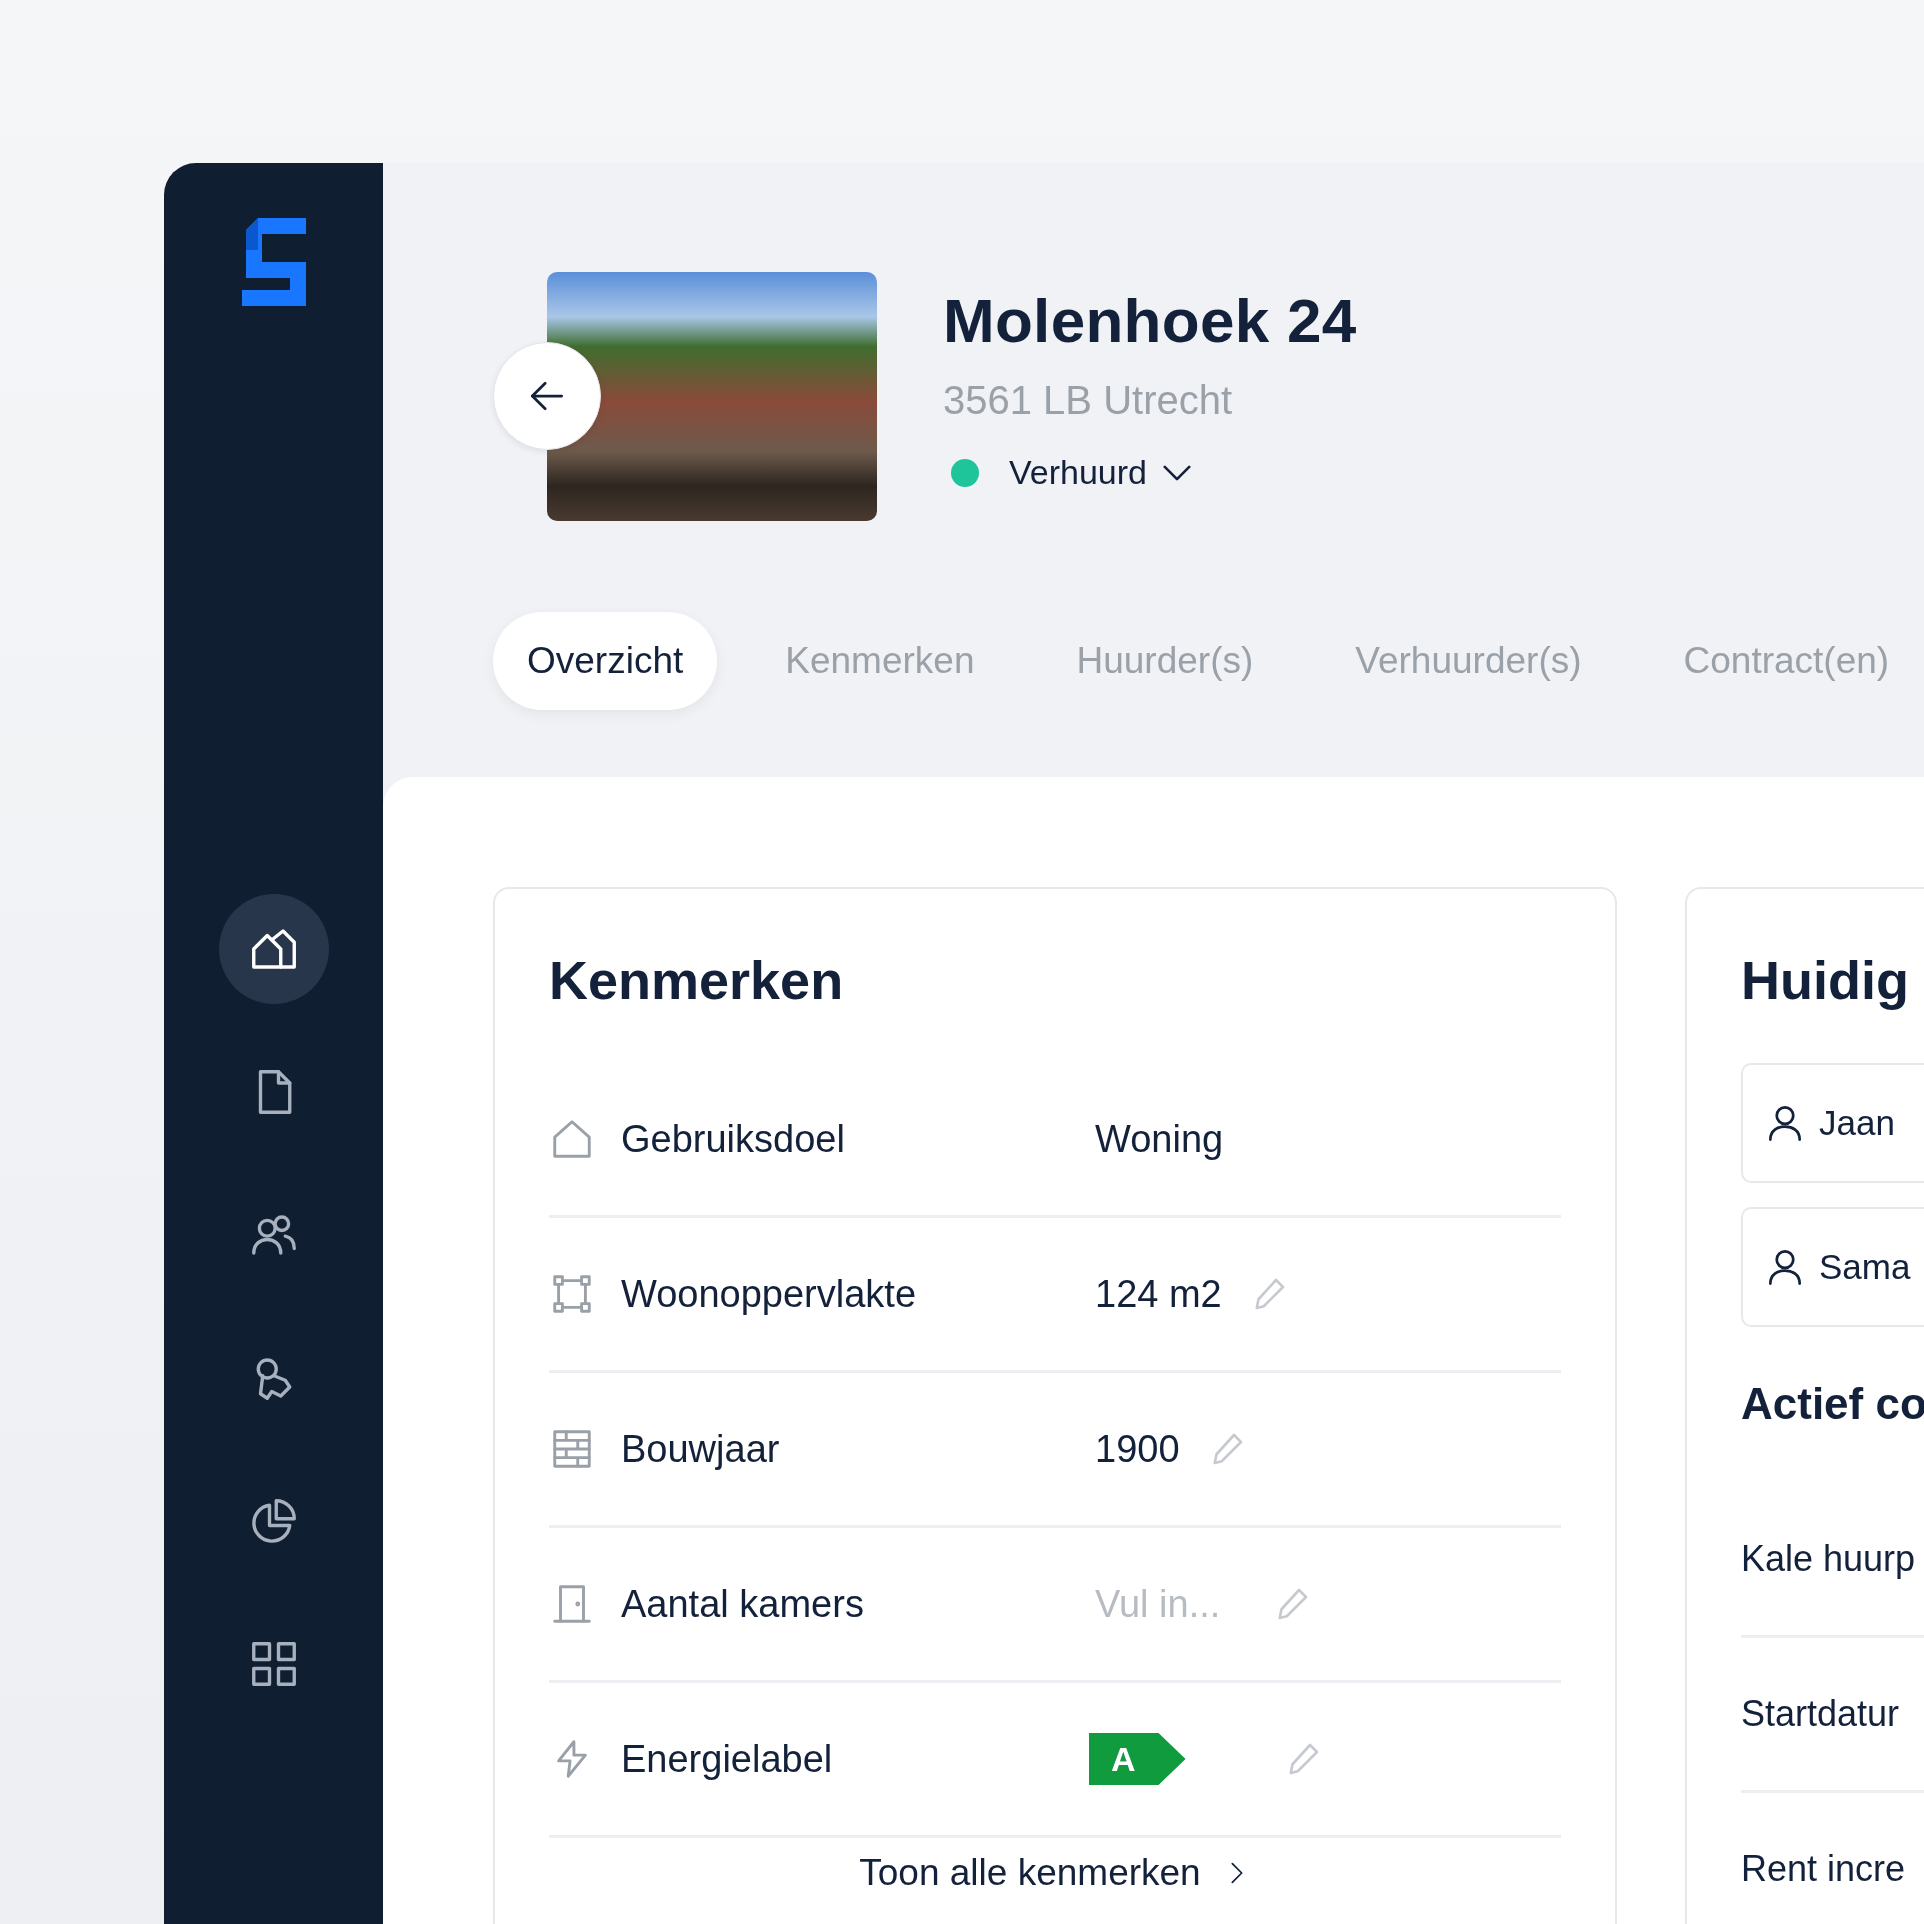 The width and height of the screenshot is (1924, 1924). Describe the element at coordinates (1823, 1869) in the screenshot. I see `field-label: Rent incre` at that location.